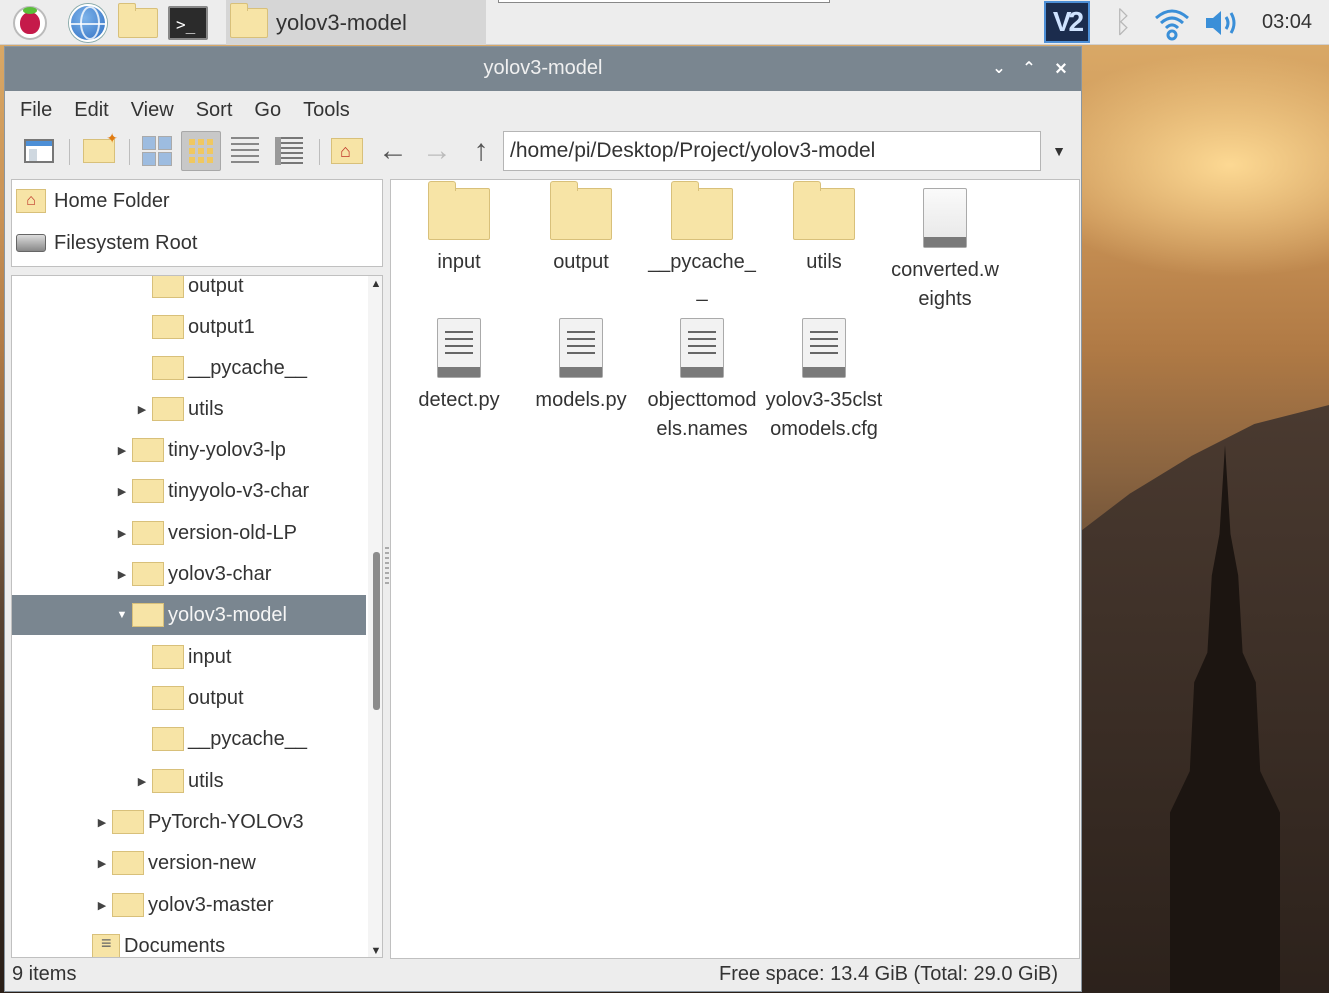  Describe the element at coordinates (702, 381) in the screenshot. I see `file-item-names: objecttomodels.names` at that location.